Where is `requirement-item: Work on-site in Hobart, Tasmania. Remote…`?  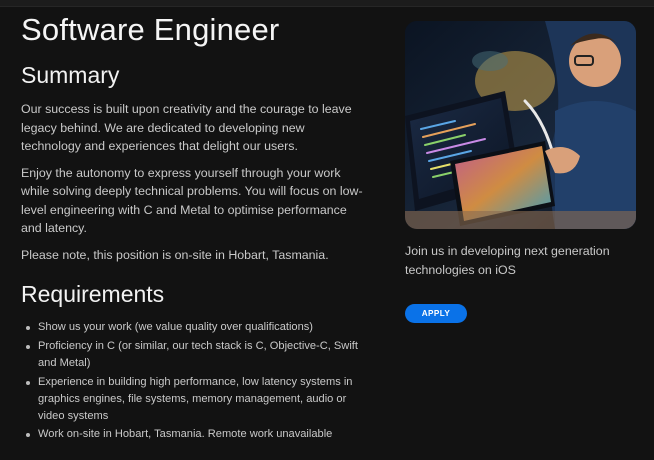
requirement-item: Work on-site in Hobart, Tasmania. Remote… is located at coordinates (196, 434).